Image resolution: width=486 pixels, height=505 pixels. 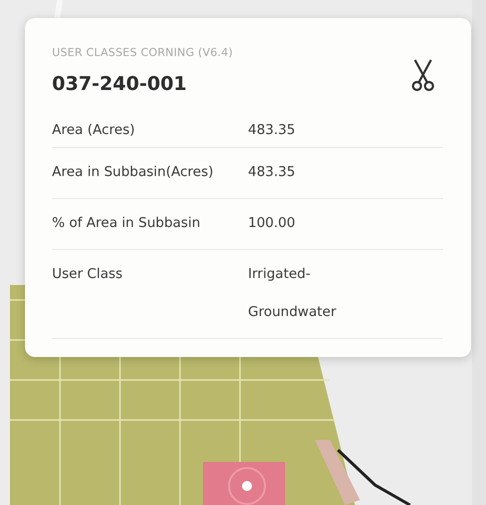 I want to click on field-label: % of Area in Subbasin, so click(x=127, y=223).